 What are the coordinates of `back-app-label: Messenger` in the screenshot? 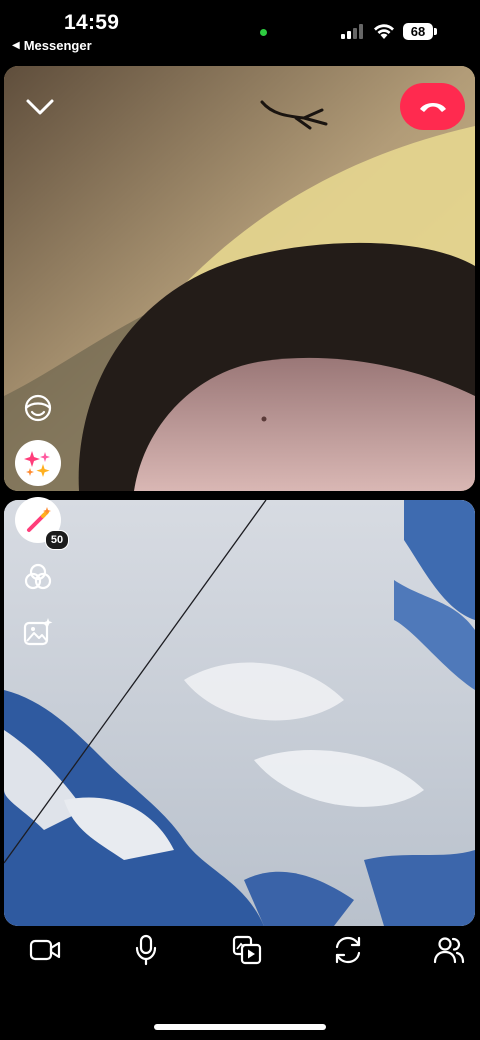 It's located at (57, 45).